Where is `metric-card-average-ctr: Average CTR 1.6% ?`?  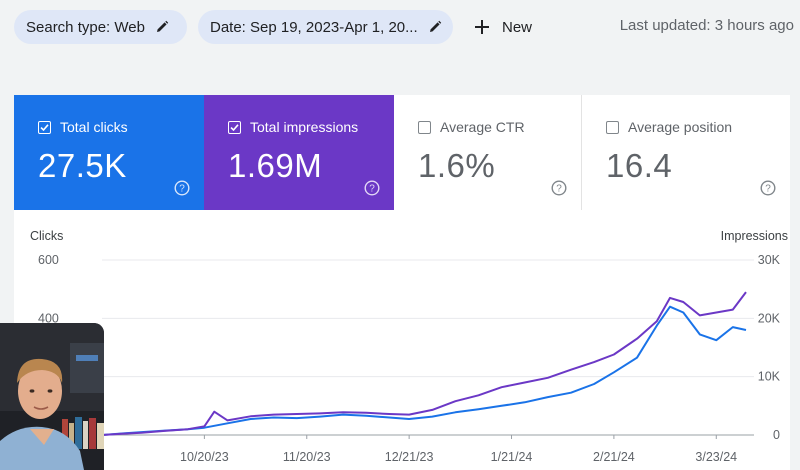
metric-card-average-ctr: Average CTR 1.6% ? is located at coordinates (488, 152).